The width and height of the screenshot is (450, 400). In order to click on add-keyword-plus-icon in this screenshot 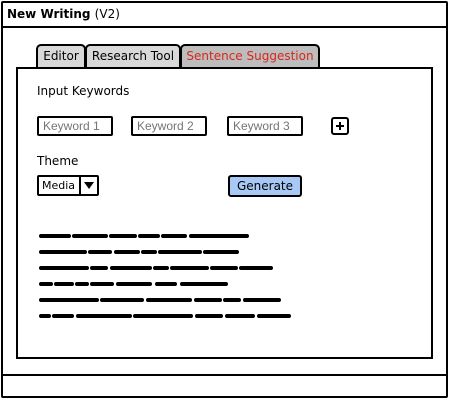, I will do `click(340, 126)`.